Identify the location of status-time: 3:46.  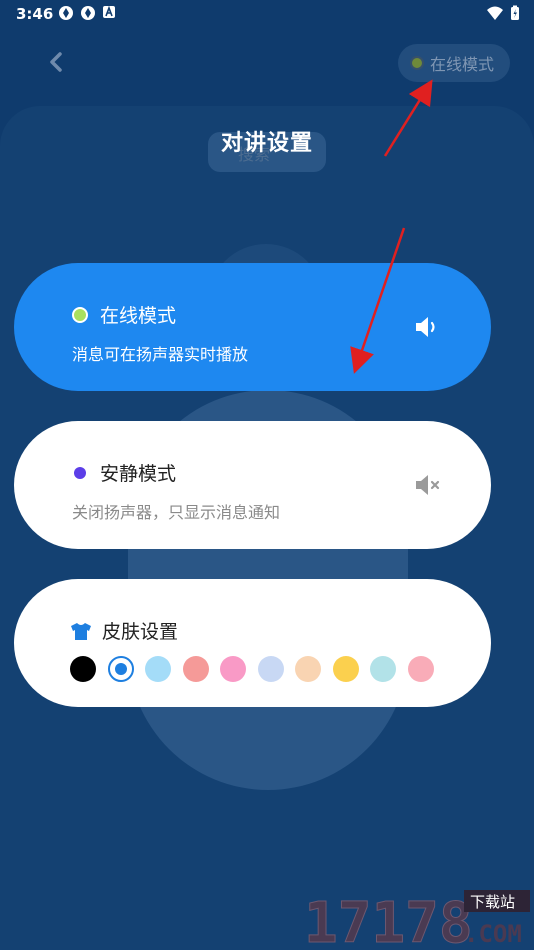
(35, 14).